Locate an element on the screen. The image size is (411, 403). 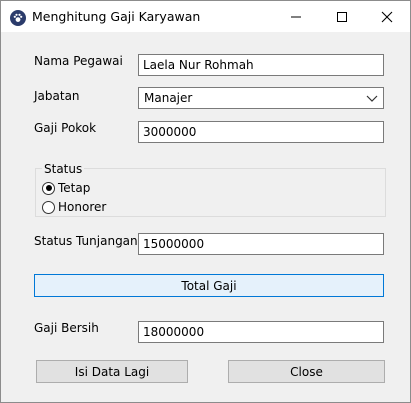
tunjangan-input: 15000000 is located at coordinates (261, 244).